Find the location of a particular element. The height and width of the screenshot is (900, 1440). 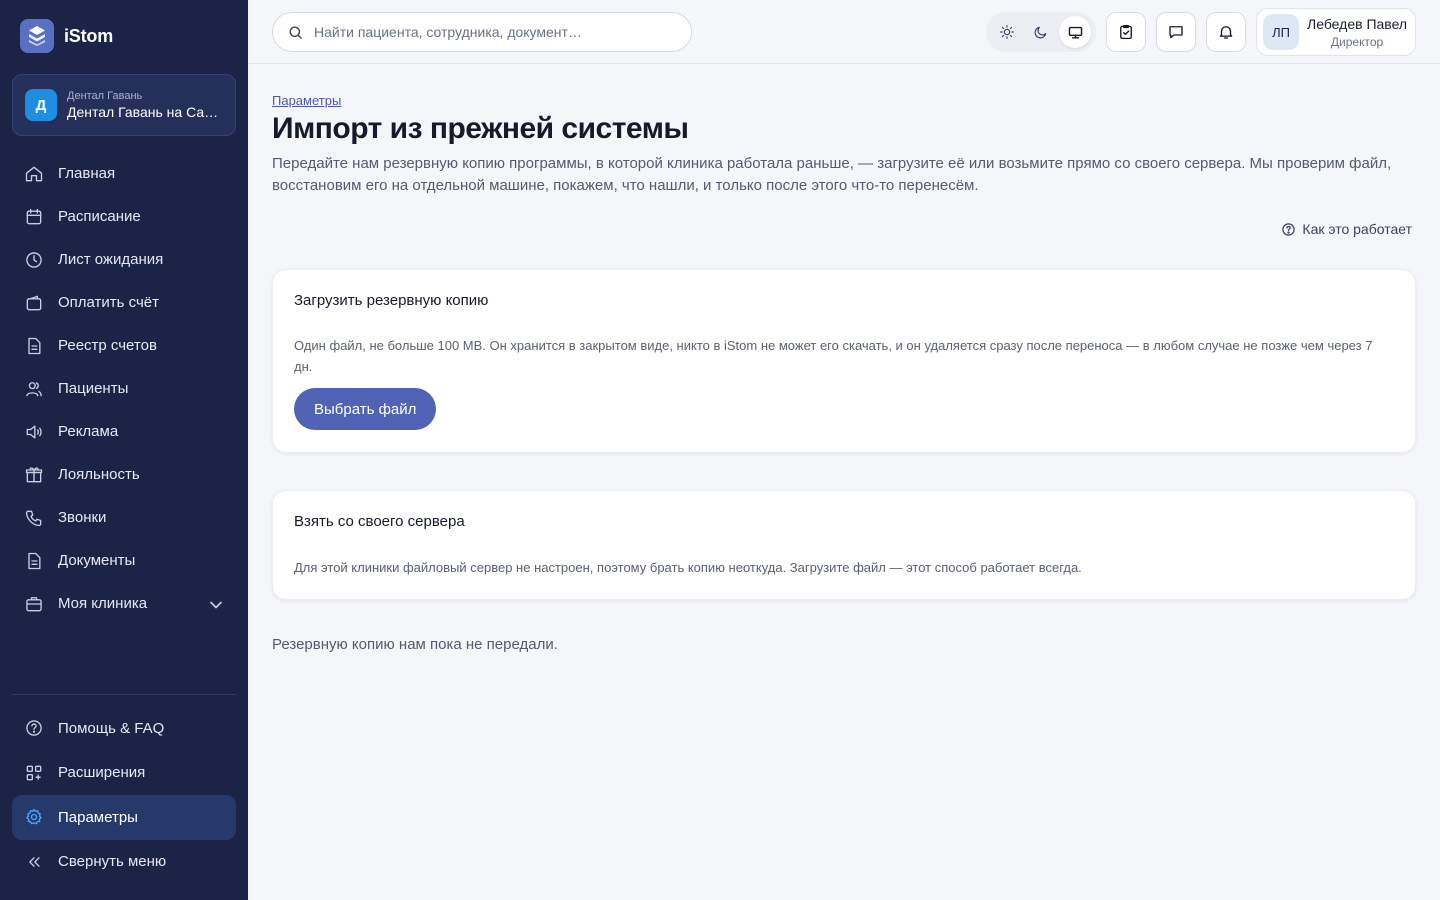

sidebar-item-waitlist: Лист ожидания is located at coordinates (124, 259).